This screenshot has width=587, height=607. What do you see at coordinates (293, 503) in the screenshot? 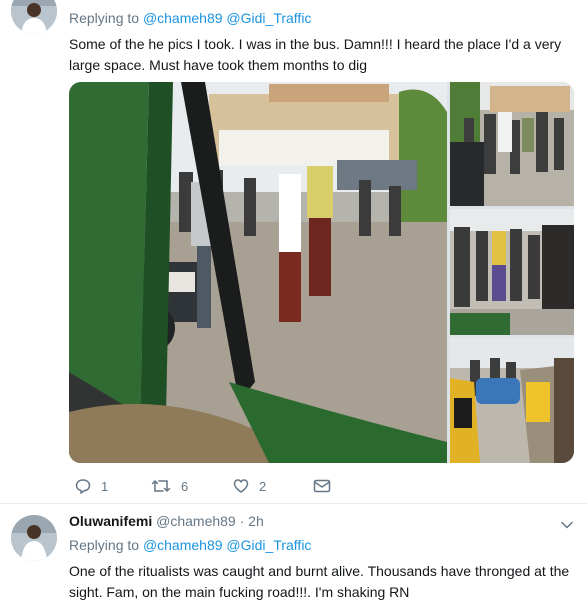
I see `tweet-divider` at bounding box center [293, 503].